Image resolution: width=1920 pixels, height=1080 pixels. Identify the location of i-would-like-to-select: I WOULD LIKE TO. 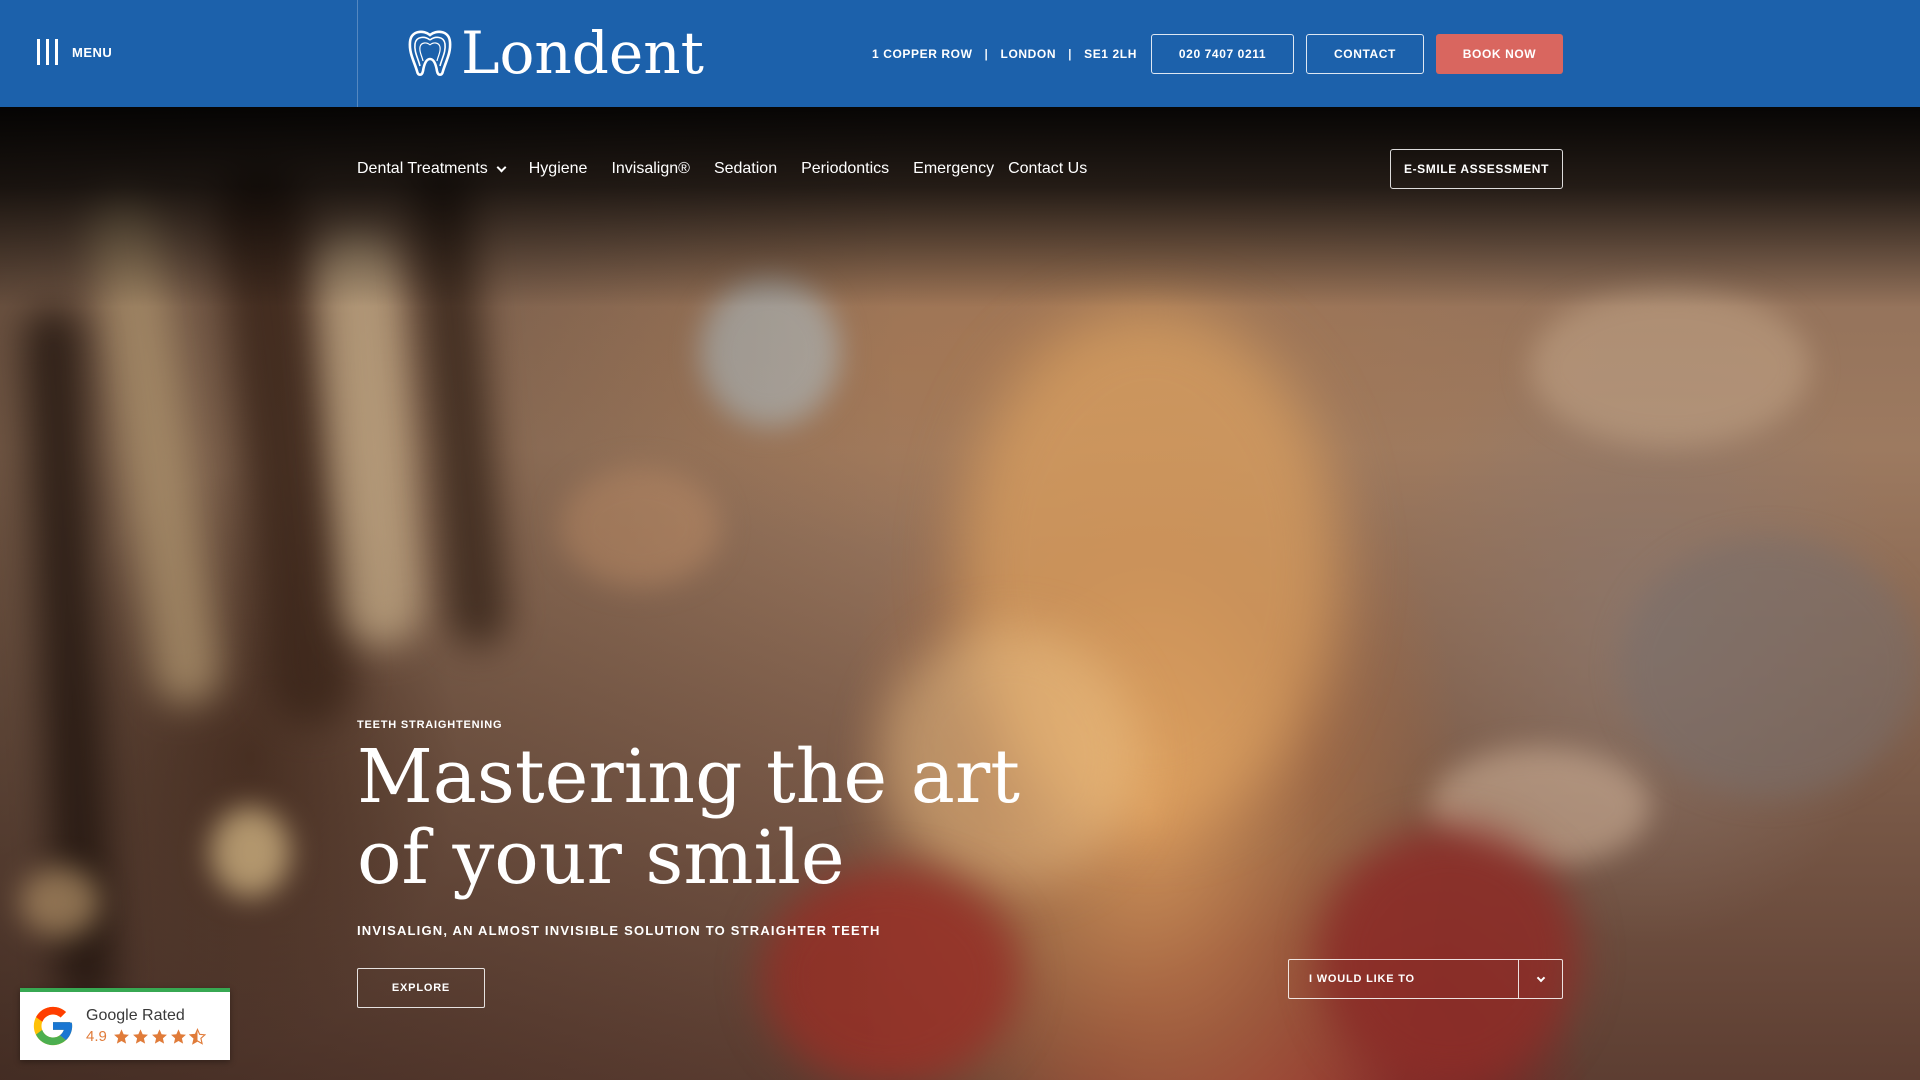
(1425, 979).